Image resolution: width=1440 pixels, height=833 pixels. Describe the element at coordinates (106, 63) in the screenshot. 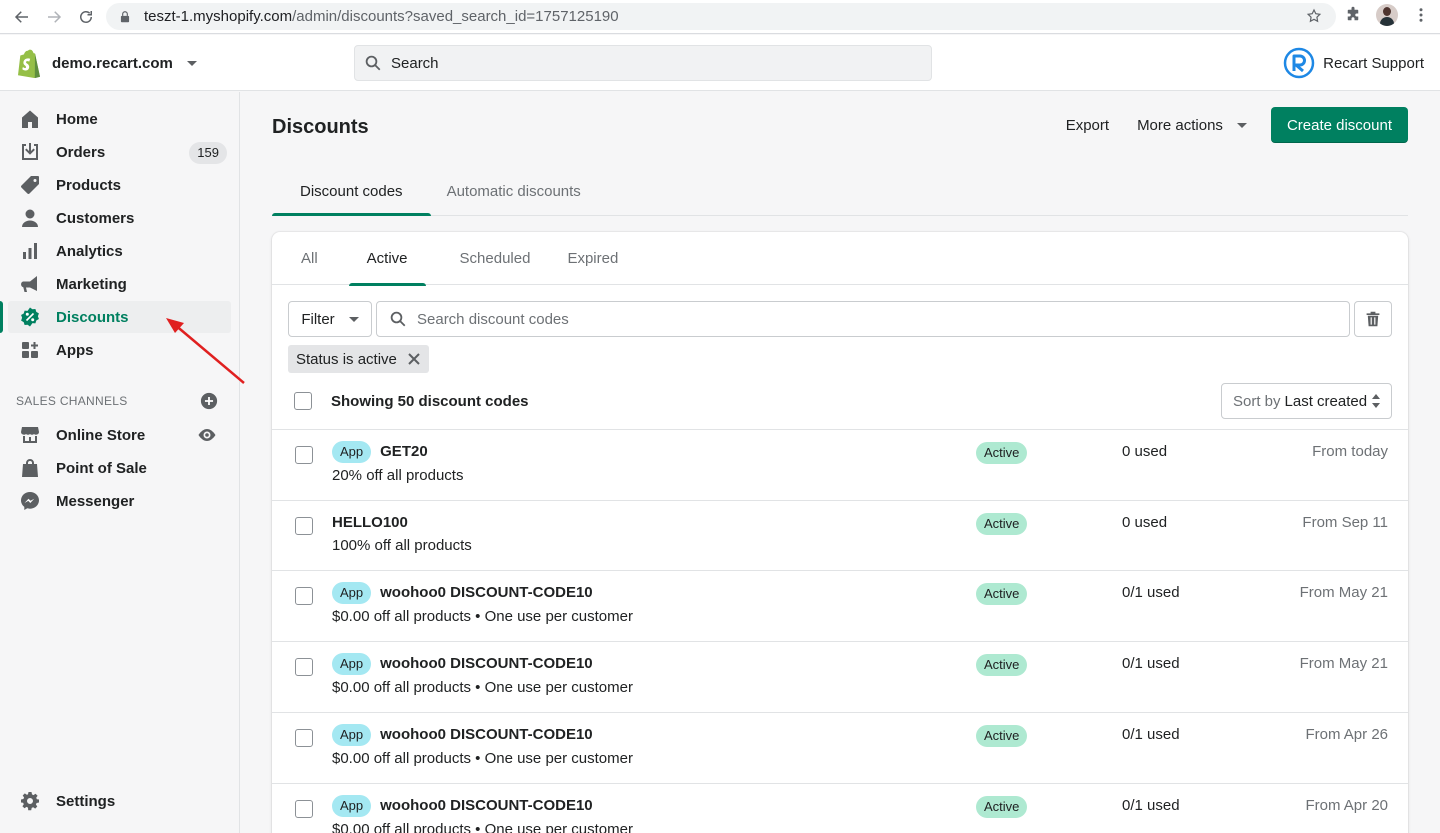

I see `store-switcher: demo.recart.com` at that location.